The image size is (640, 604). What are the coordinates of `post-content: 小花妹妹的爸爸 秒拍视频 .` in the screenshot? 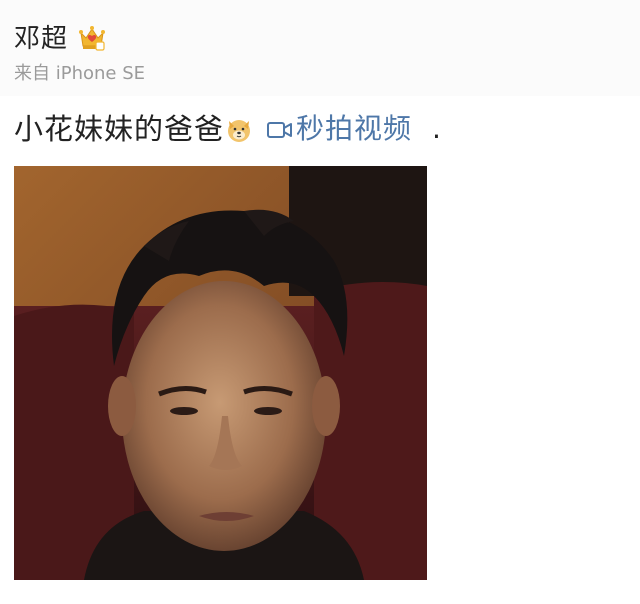 It's located at (227, 129).